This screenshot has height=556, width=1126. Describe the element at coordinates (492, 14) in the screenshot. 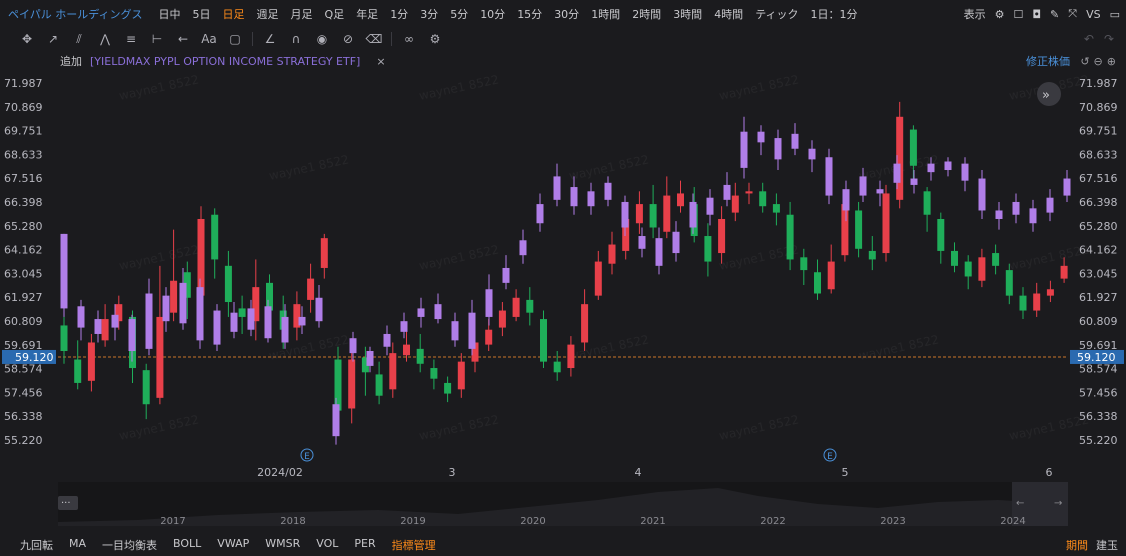

I see `timeframe-tab: 10分` at that location.